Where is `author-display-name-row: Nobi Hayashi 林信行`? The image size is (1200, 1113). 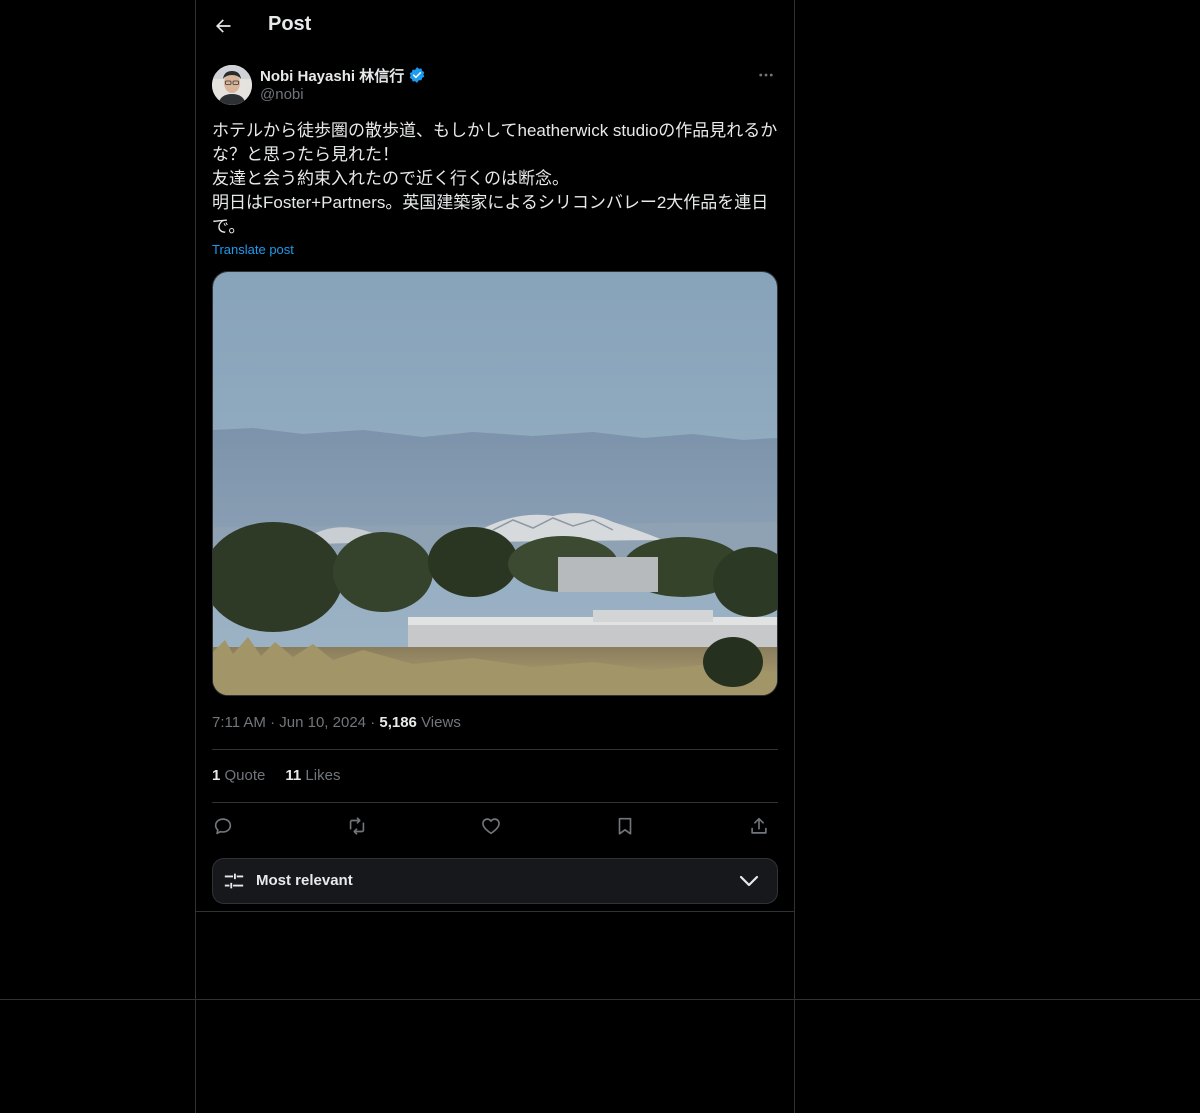 author-display-name-row: Nobi Hayashi 林信行 is located at coordinates (343, 75).